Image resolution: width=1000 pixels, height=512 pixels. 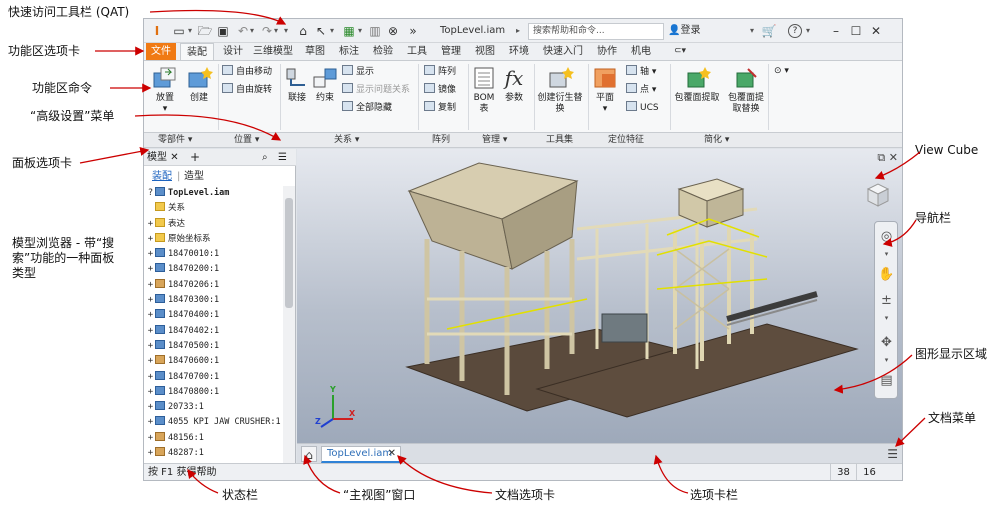 I want to click on new-dropdown-icon: ▾, so click(x=190, y=31).